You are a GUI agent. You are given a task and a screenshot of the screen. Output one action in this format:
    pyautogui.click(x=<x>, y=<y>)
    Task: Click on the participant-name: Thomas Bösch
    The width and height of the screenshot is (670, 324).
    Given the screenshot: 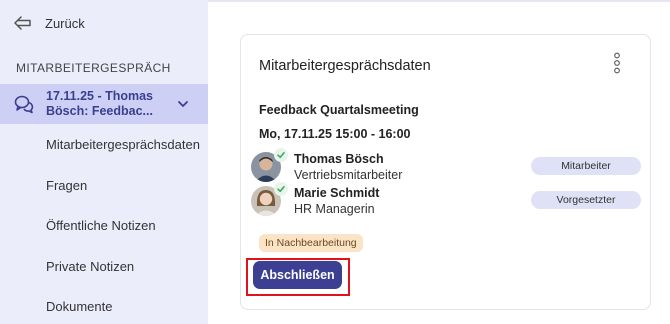 What is the action you would take?
    pyautogui.click(x=339, y=159)
    